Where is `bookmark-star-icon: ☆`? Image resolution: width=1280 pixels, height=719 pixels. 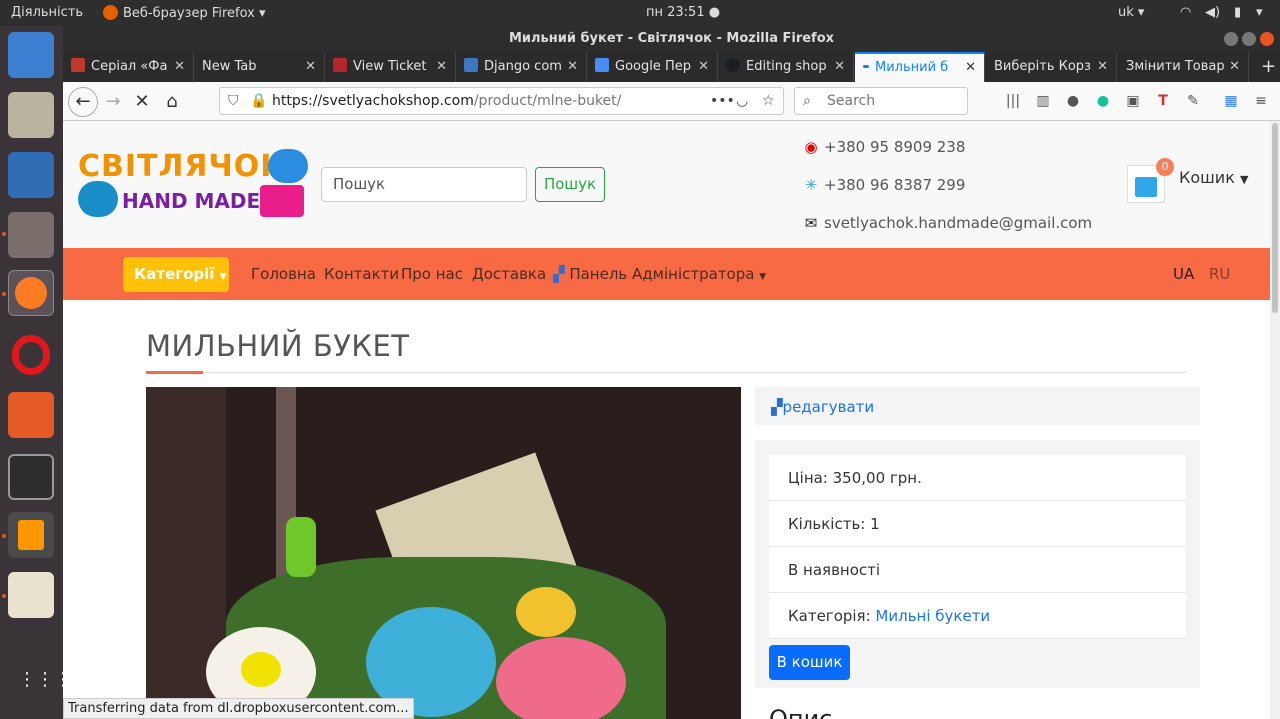 bookmark-star-icon: ☆ is located at coordinates (768, 101).